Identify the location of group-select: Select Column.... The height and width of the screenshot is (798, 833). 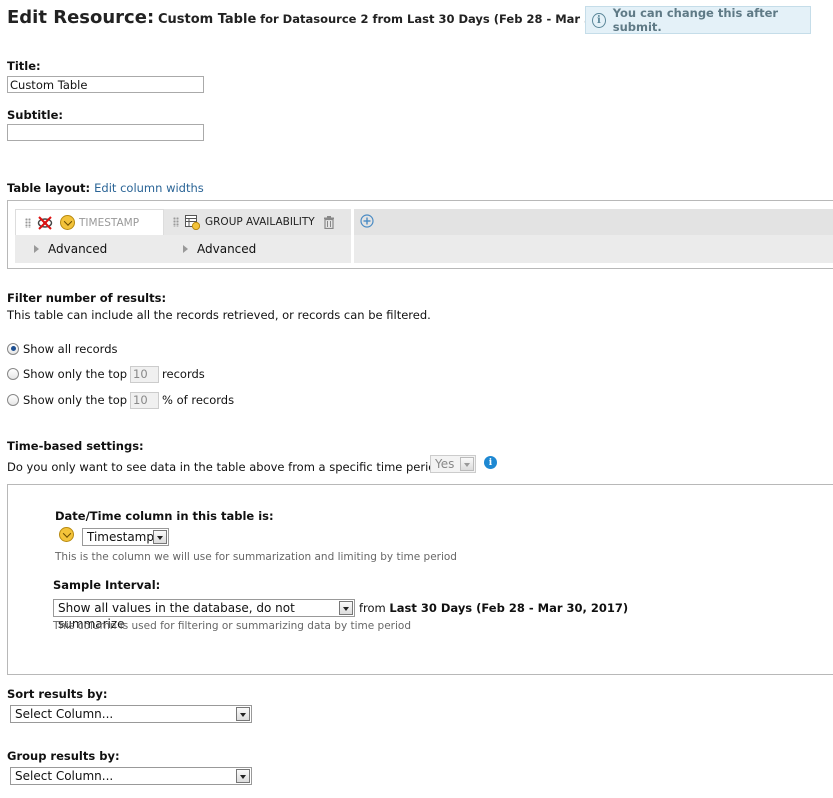
(131, 776).